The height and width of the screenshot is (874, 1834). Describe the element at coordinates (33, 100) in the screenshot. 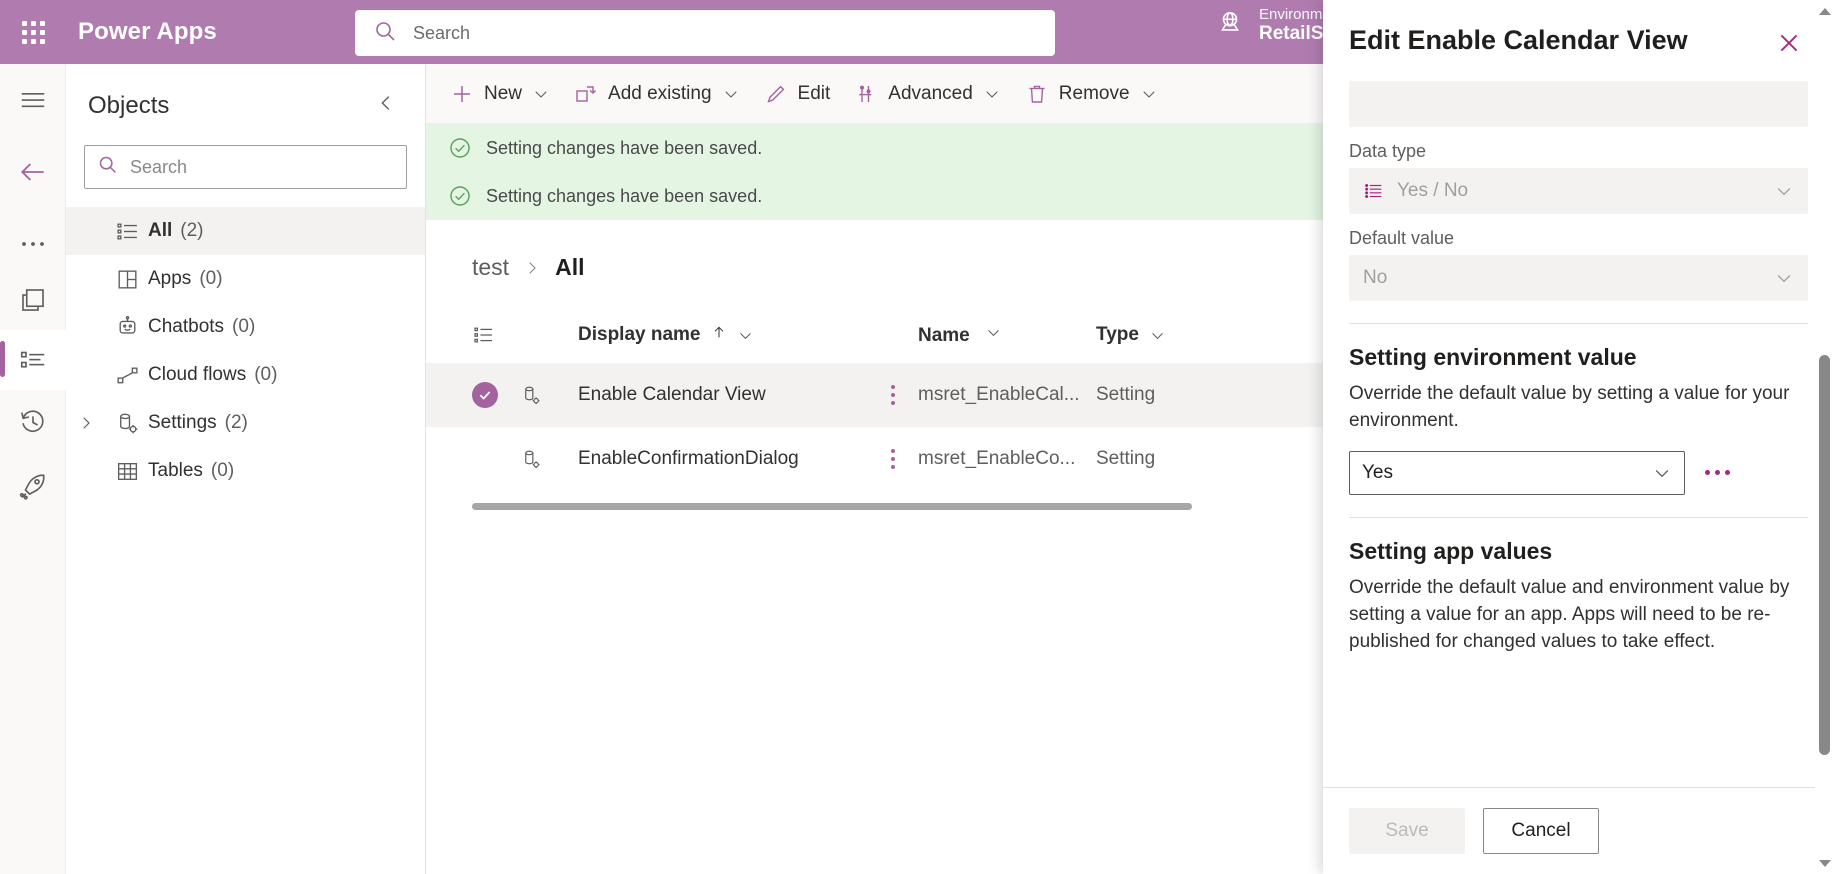

I see `hamburger-icon` at that location.